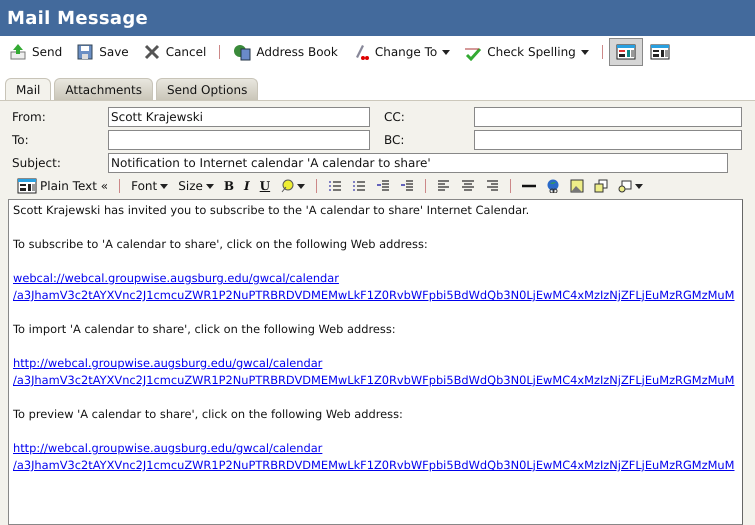 Image resolution: width=755 pixels, height=525 pixels. What do you see at coordinates (468, 186) in the screenshot?
I see `align-center-icon` at bounding box center [468, 186].